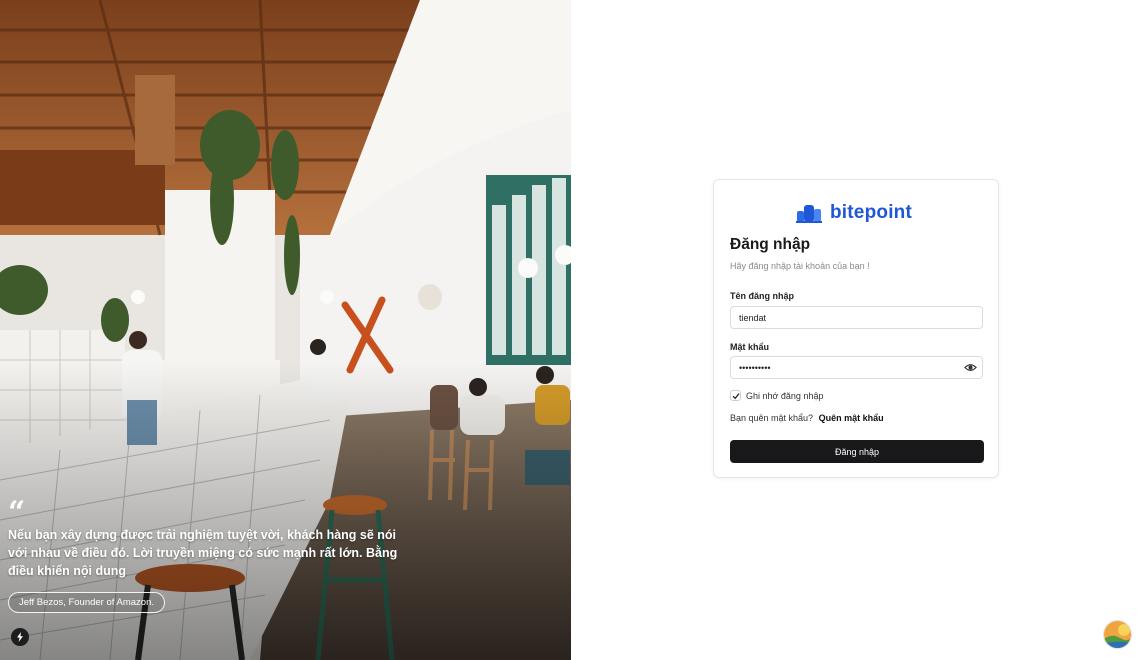  I want to click on eye-icon, so click(970, 367).